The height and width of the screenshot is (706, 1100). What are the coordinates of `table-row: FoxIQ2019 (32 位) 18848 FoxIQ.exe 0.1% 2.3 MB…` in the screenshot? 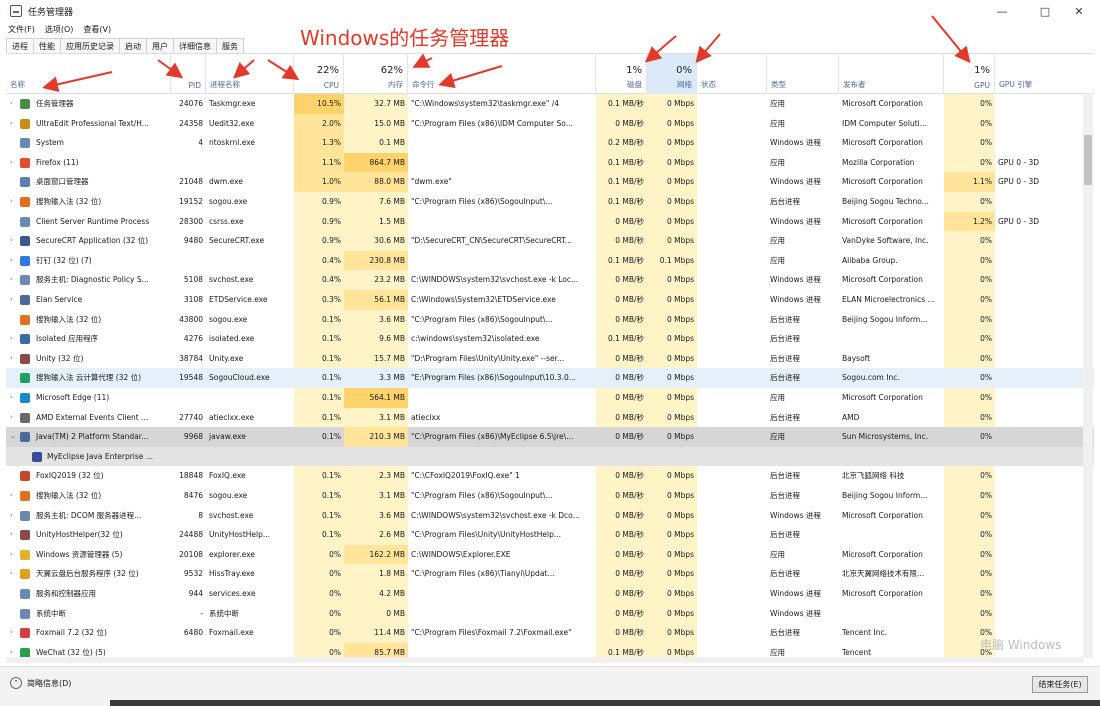 It's located at (550, 476).